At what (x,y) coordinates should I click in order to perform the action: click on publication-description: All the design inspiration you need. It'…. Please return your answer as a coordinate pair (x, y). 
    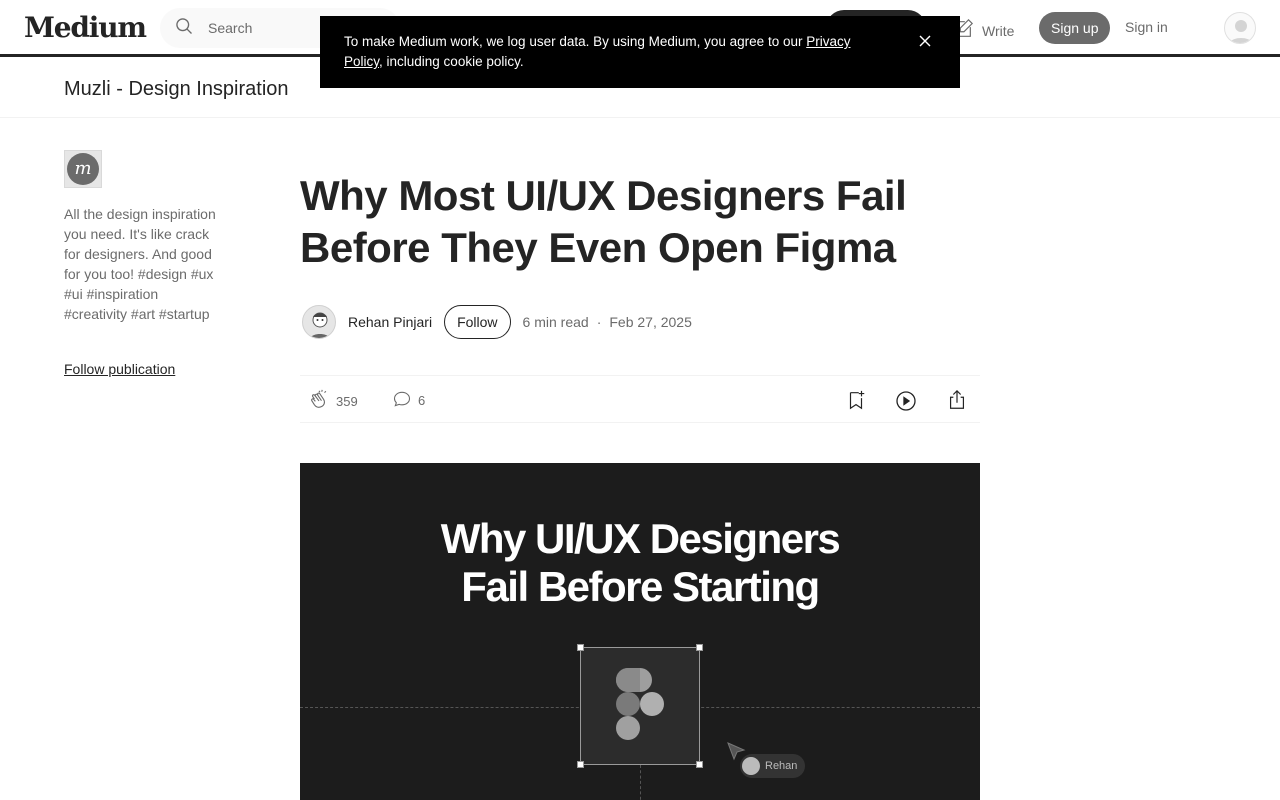
    Looking at the image, I should click on (140, 264).